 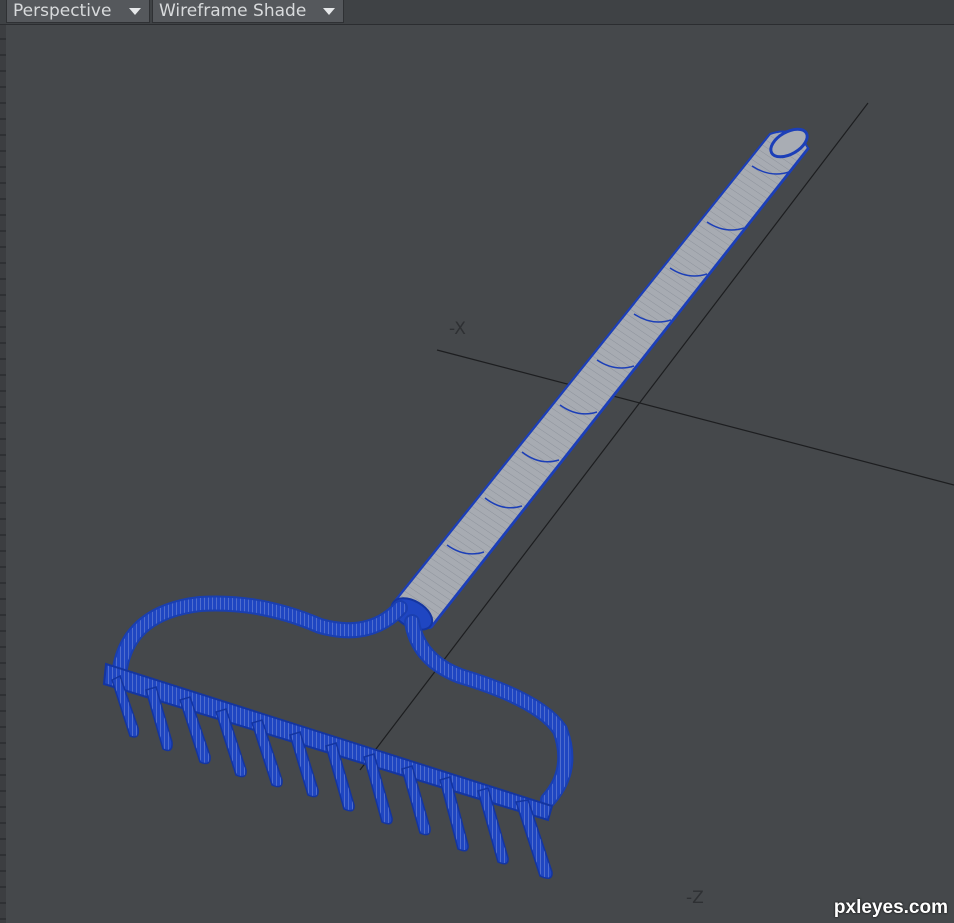 I want to click on viewport-toolbar: Perspective Wireframe Shade, so click(x=477, y=12).